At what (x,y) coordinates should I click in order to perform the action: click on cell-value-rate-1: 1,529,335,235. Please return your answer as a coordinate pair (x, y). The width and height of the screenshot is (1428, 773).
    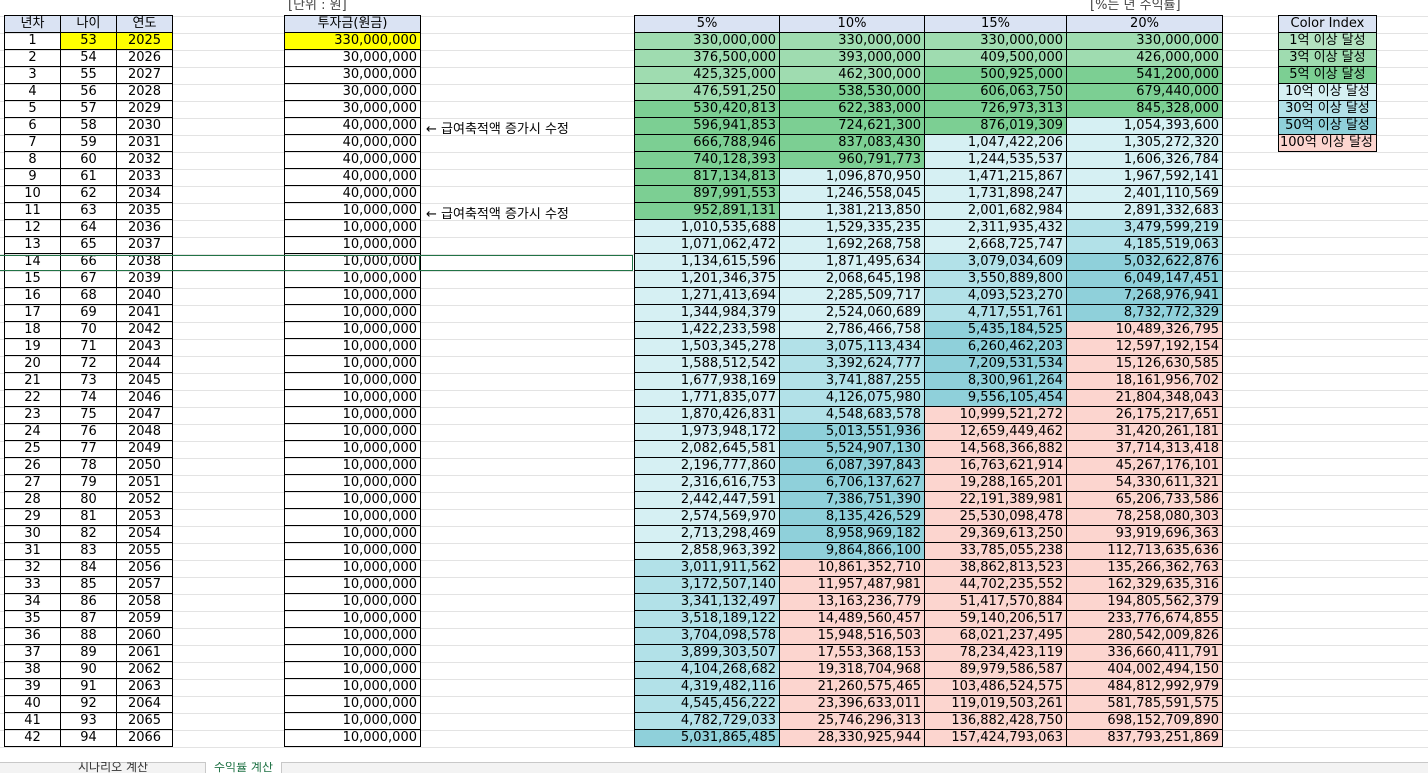
    Looking at the image, I should click on (852, 228).